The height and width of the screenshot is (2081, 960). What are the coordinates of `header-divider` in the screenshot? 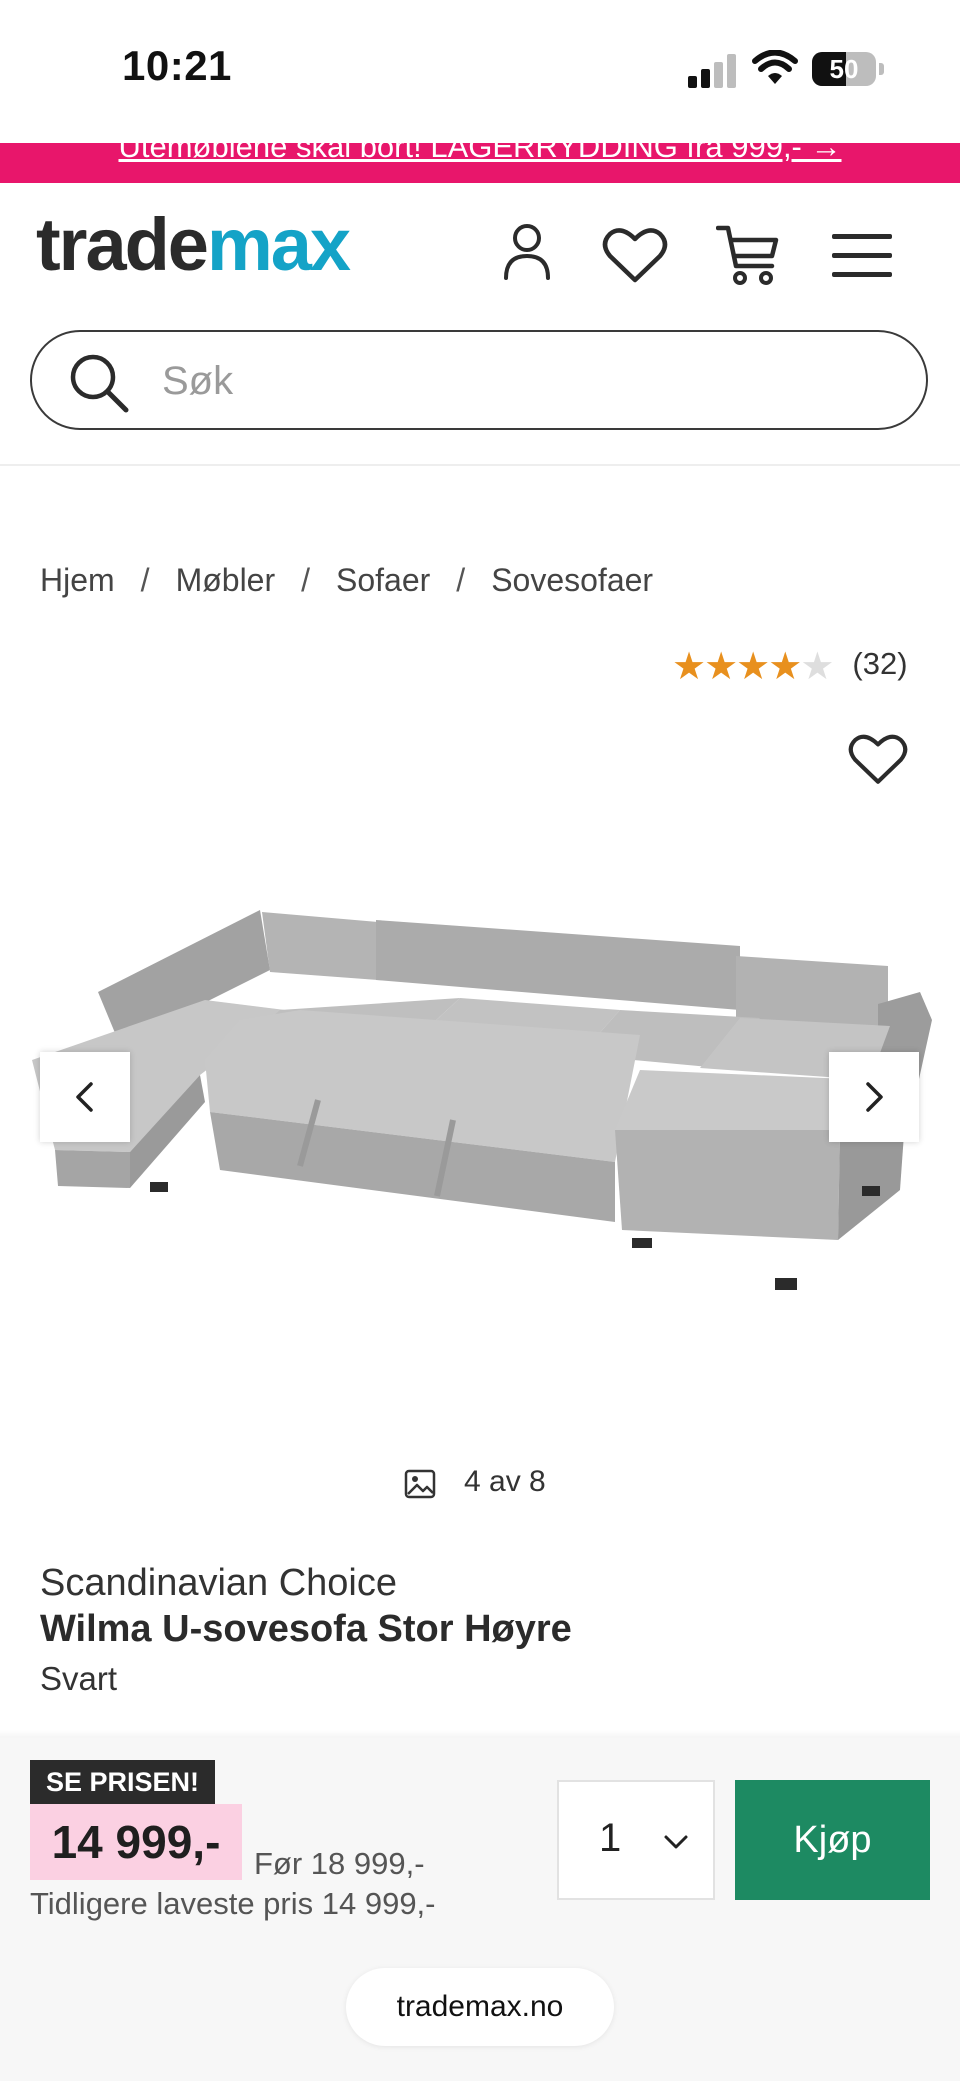 It's located at (480, 465).